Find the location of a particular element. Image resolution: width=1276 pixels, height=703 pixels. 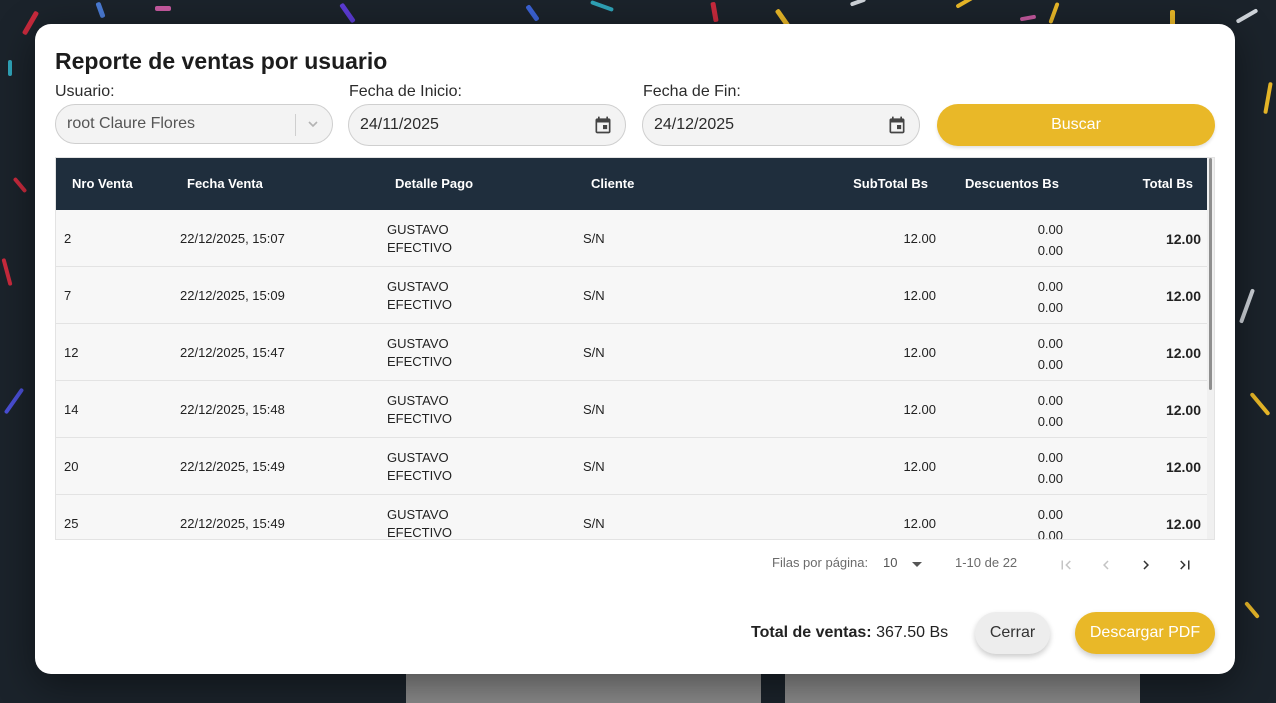

cell-nro: 20 is located at coordinates (71, 466).